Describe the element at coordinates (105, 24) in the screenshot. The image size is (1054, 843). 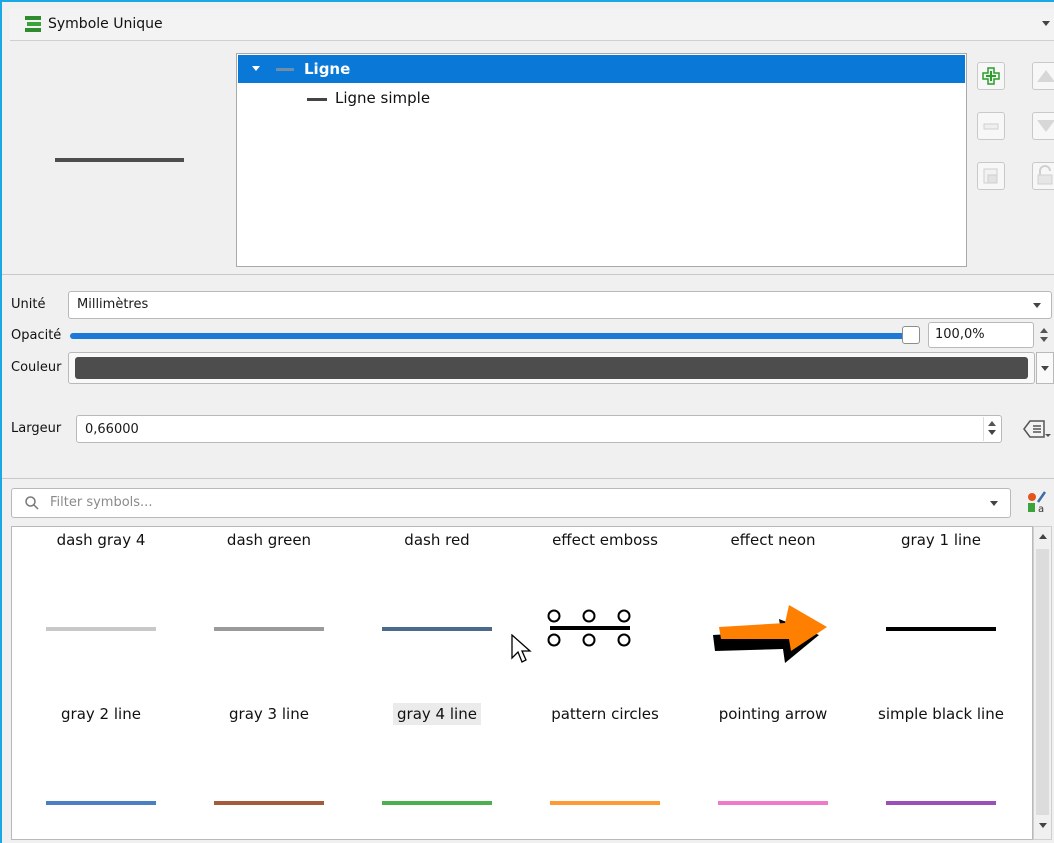
I see `symbol-type-label: Symbole Unique` at that location.